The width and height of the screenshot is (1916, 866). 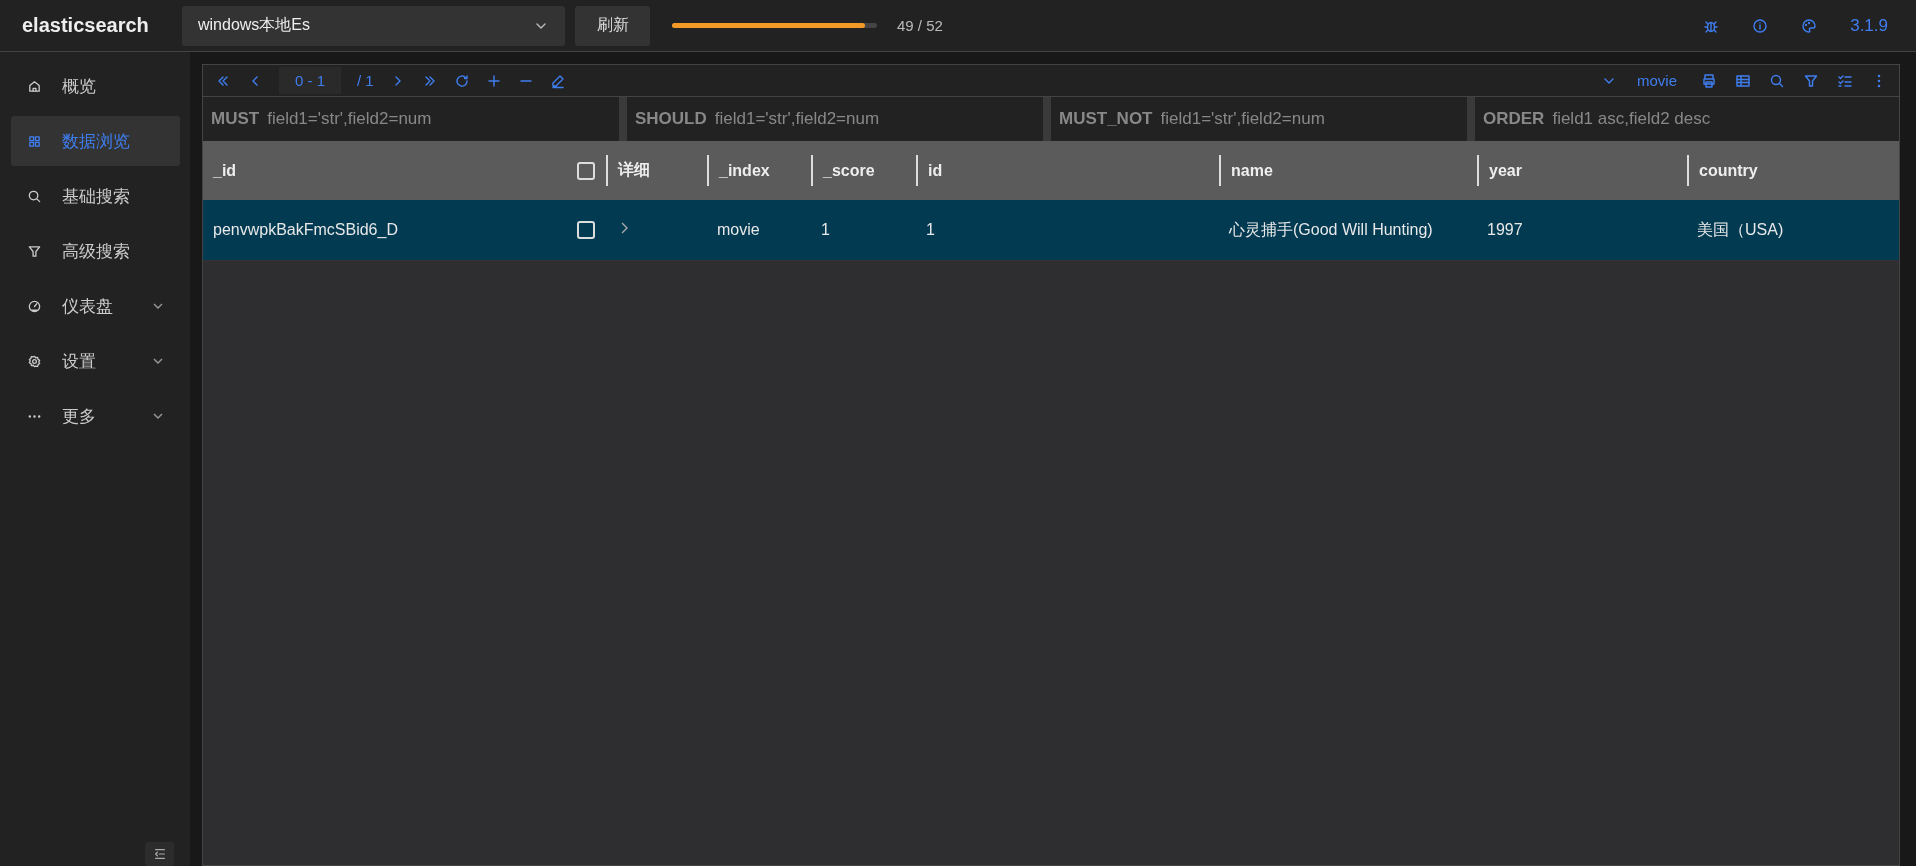 What do you see at coordinates (920, 25) in the screenshot?
I see `progress-reading: 49 / 52` at bounding box center [920, 25].